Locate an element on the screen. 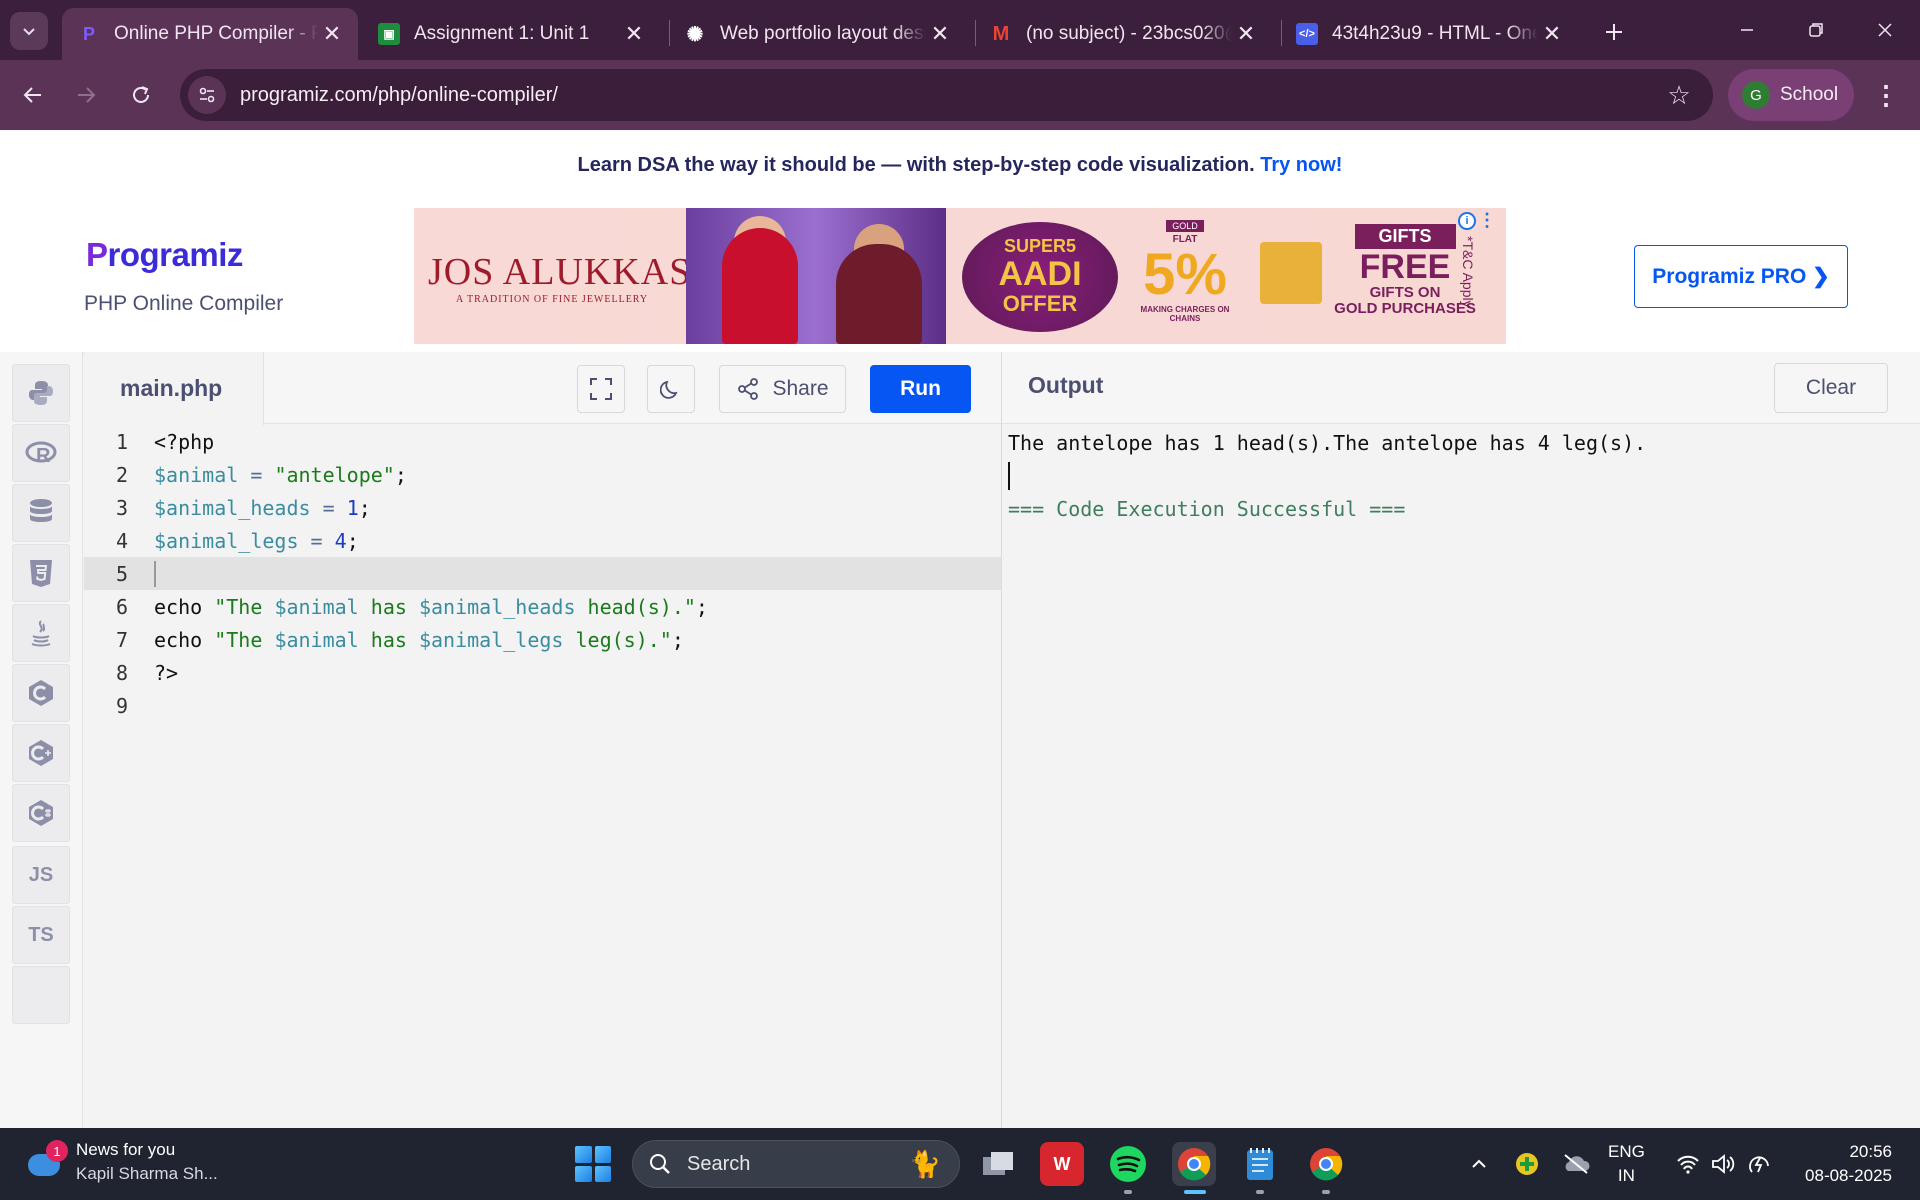 The width and height of the screenshot is (1920, 1200). wifi-icon is located at coordinates (1688, 1164).